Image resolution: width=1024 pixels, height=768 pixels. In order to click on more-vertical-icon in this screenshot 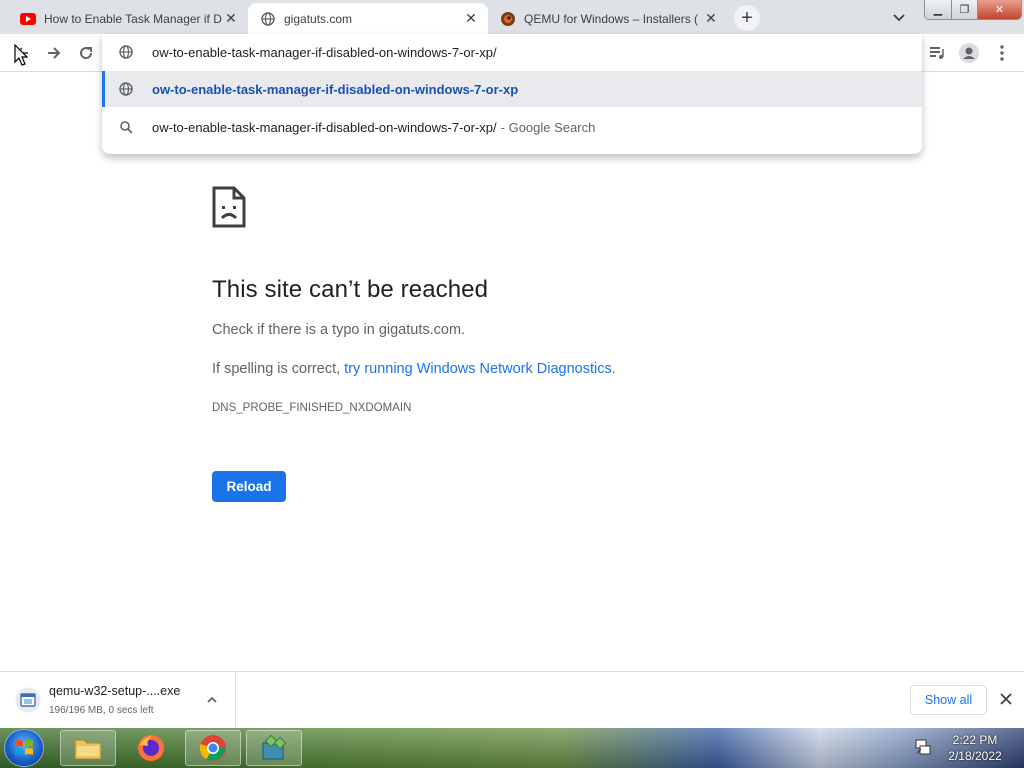, I will do `click(1002, 53)`.